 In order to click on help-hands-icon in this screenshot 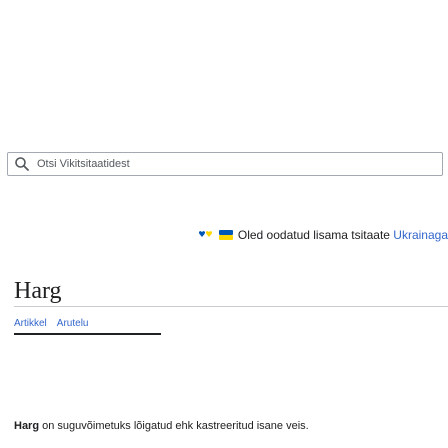, I will do `click(226, 235)`.